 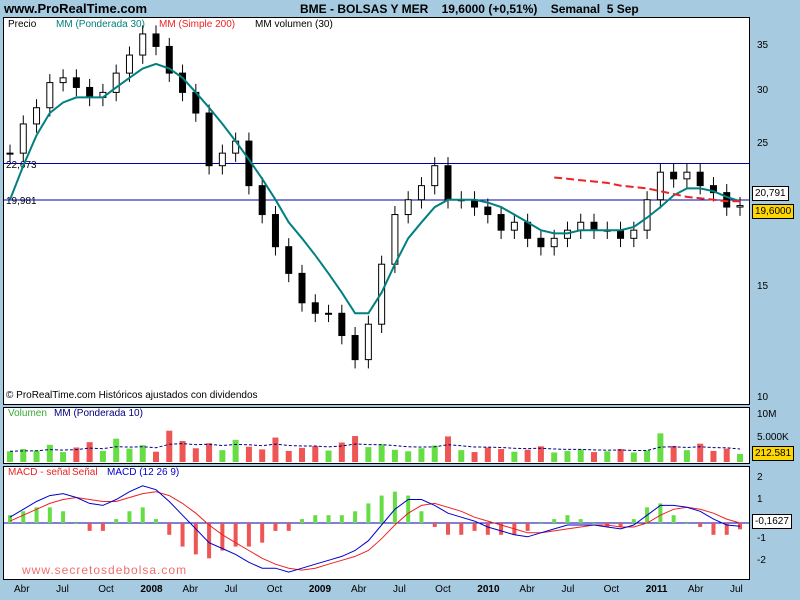 What do you see at coordinates (611, 589) in the screenshot?
I see `x-tick-label: Oct` at bounding box center [611, 589].